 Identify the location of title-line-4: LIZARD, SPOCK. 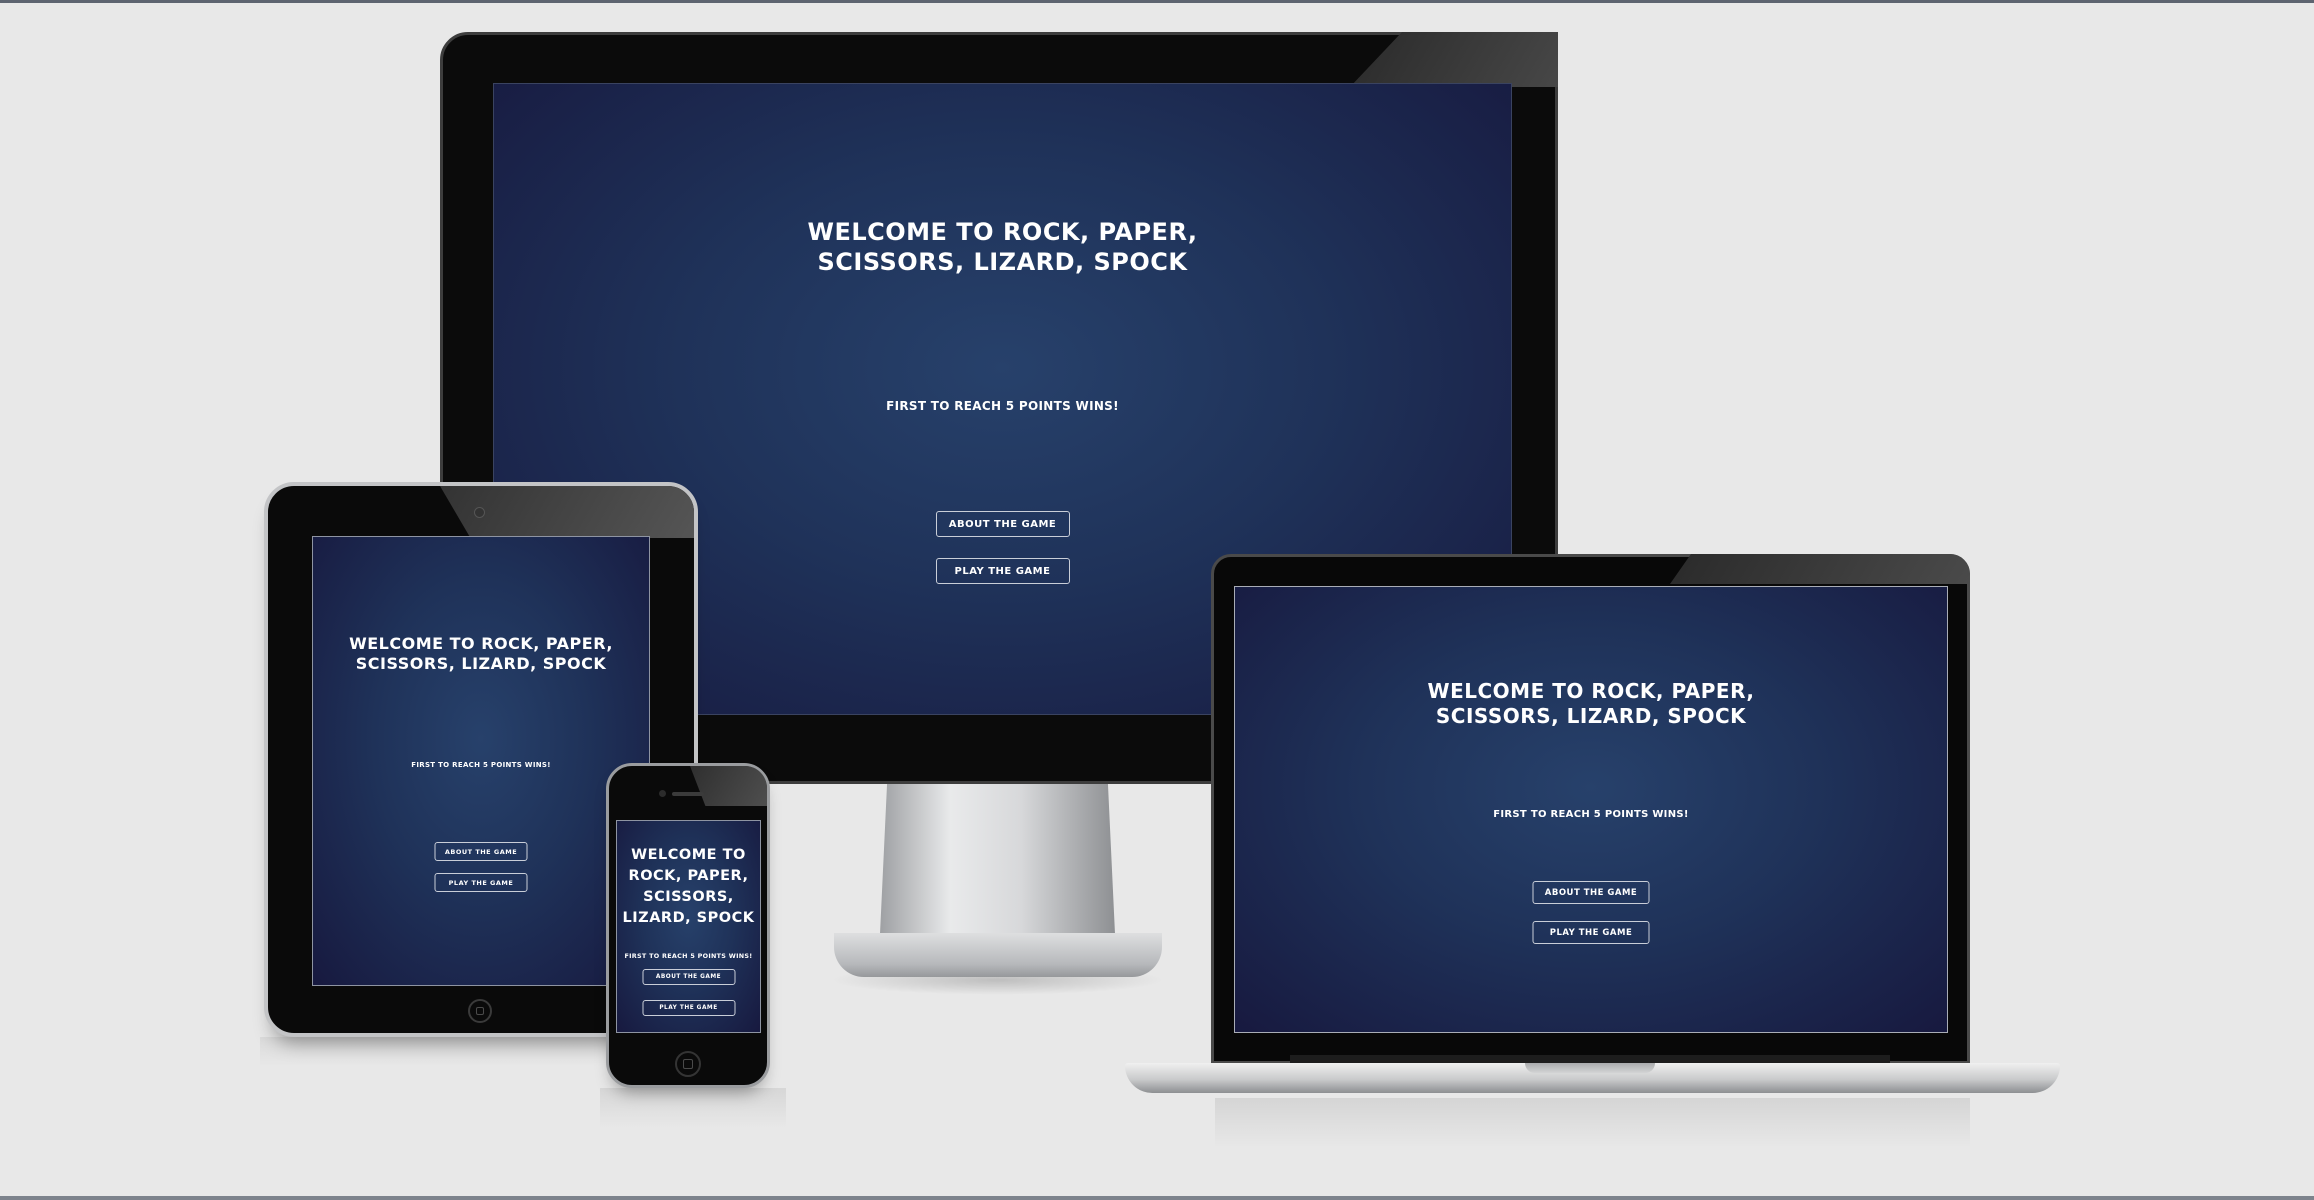
(688, 918).